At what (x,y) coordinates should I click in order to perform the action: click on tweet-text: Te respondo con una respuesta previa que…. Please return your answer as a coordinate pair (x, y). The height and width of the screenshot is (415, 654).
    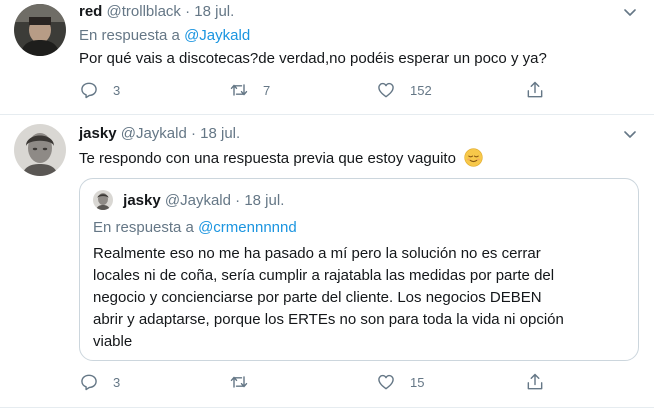
    Looking at the image, I should click on (267, 158).